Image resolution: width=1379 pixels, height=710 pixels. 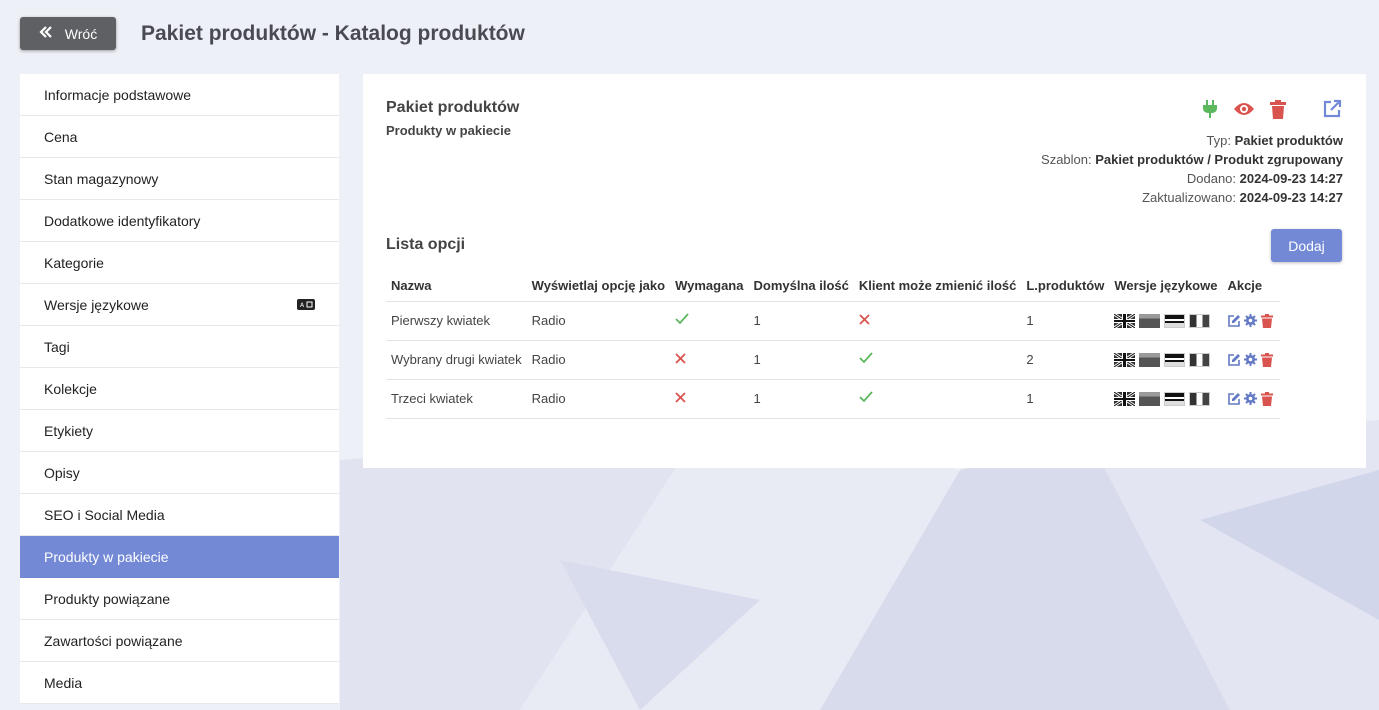 I want to click on meta-template-value: Pakiet produktów / Produkt zgrupowany, so click(x=1219, y=159).